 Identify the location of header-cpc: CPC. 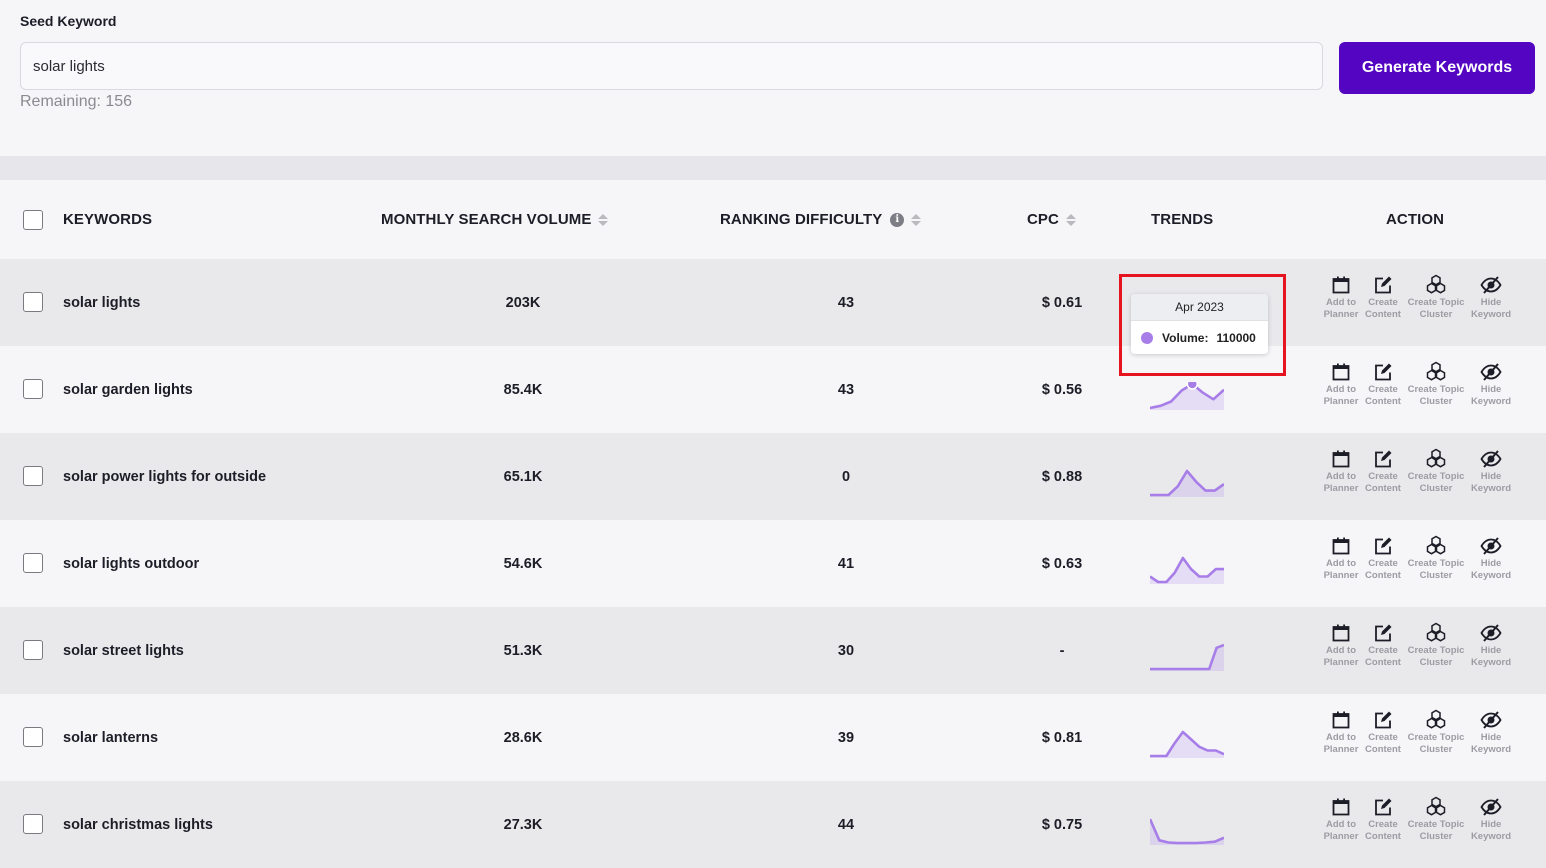
(1051, 219).